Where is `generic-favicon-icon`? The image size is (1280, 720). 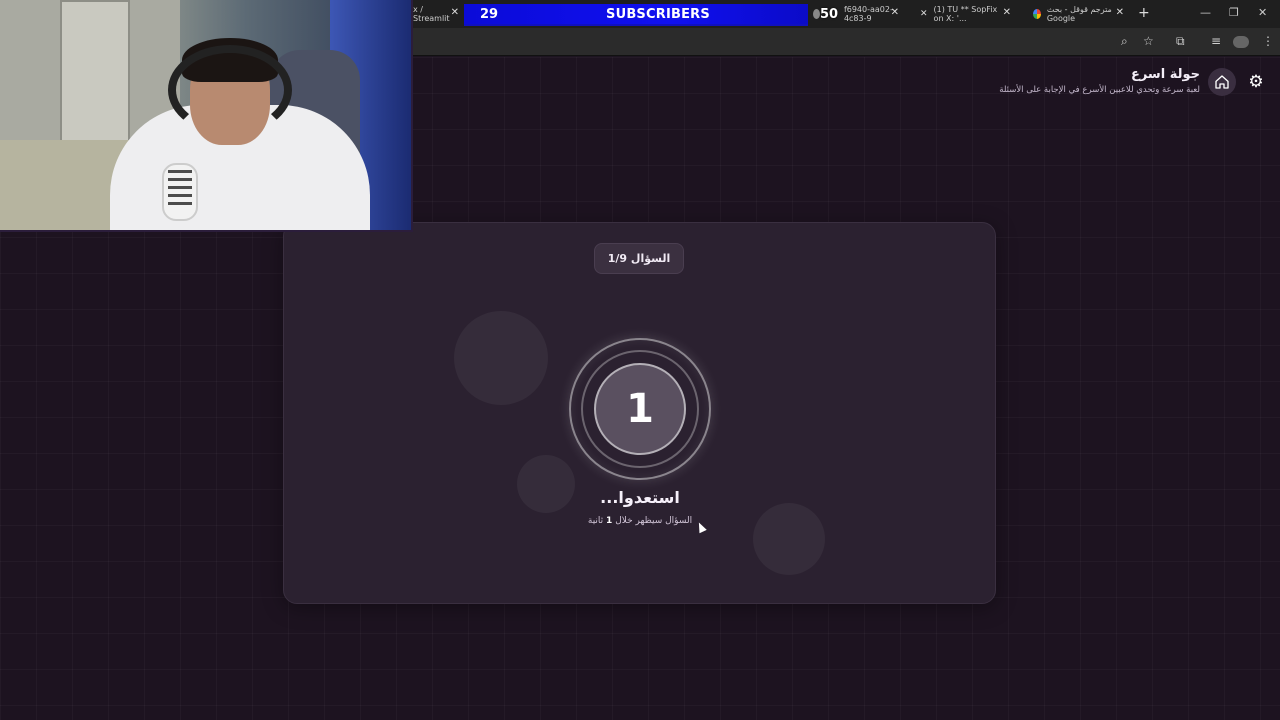
generic-favicon-icon is located at coordinates (816, 14).